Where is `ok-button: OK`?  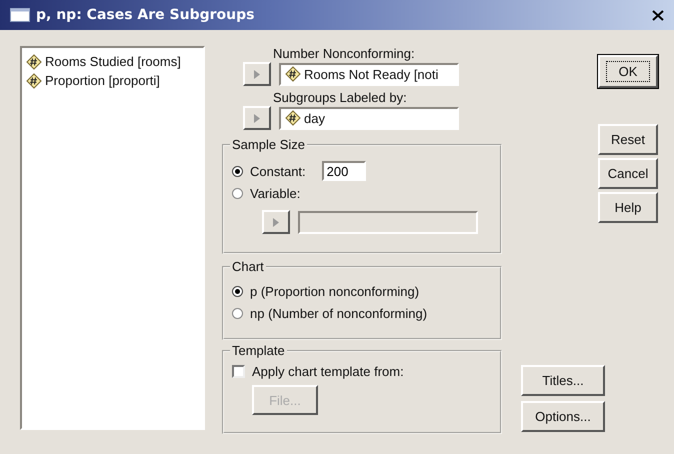 ok-button: OK is located at coordinates (628, 71).